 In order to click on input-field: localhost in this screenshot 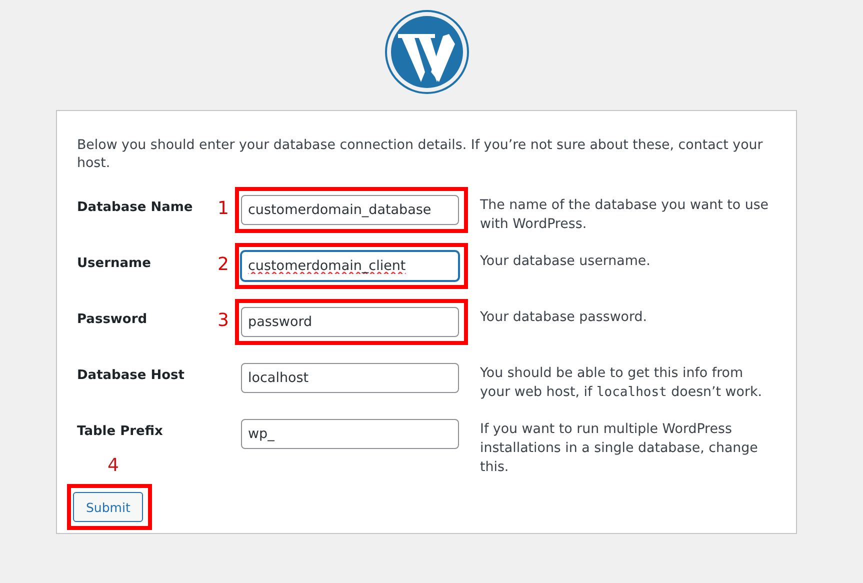, I will do `click(350, 378)`.